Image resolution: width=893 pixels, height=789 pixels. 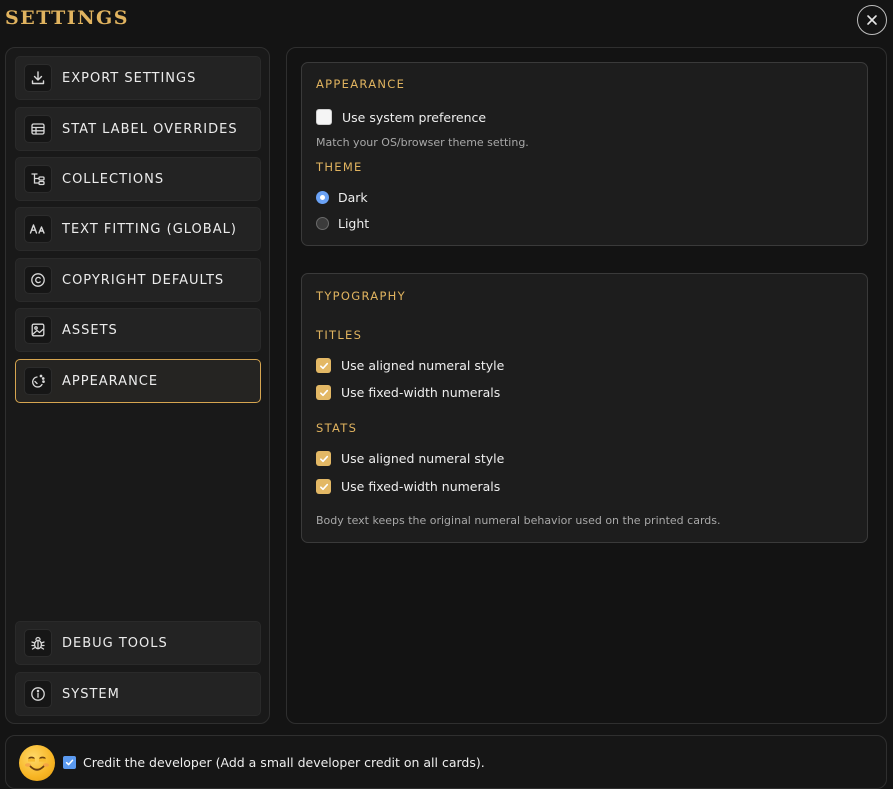 I want to click on titles-aligned-numerals-checkbox, so click(x=323, y=365).